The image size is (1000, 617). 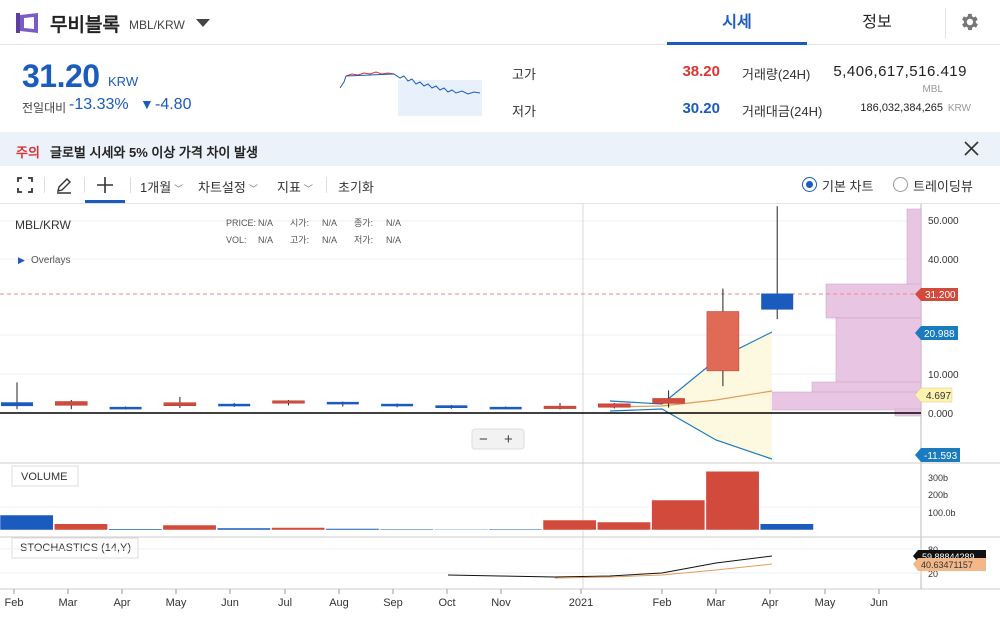 I want to click on y-tick: 100.0b, so click(x=942, y=513).